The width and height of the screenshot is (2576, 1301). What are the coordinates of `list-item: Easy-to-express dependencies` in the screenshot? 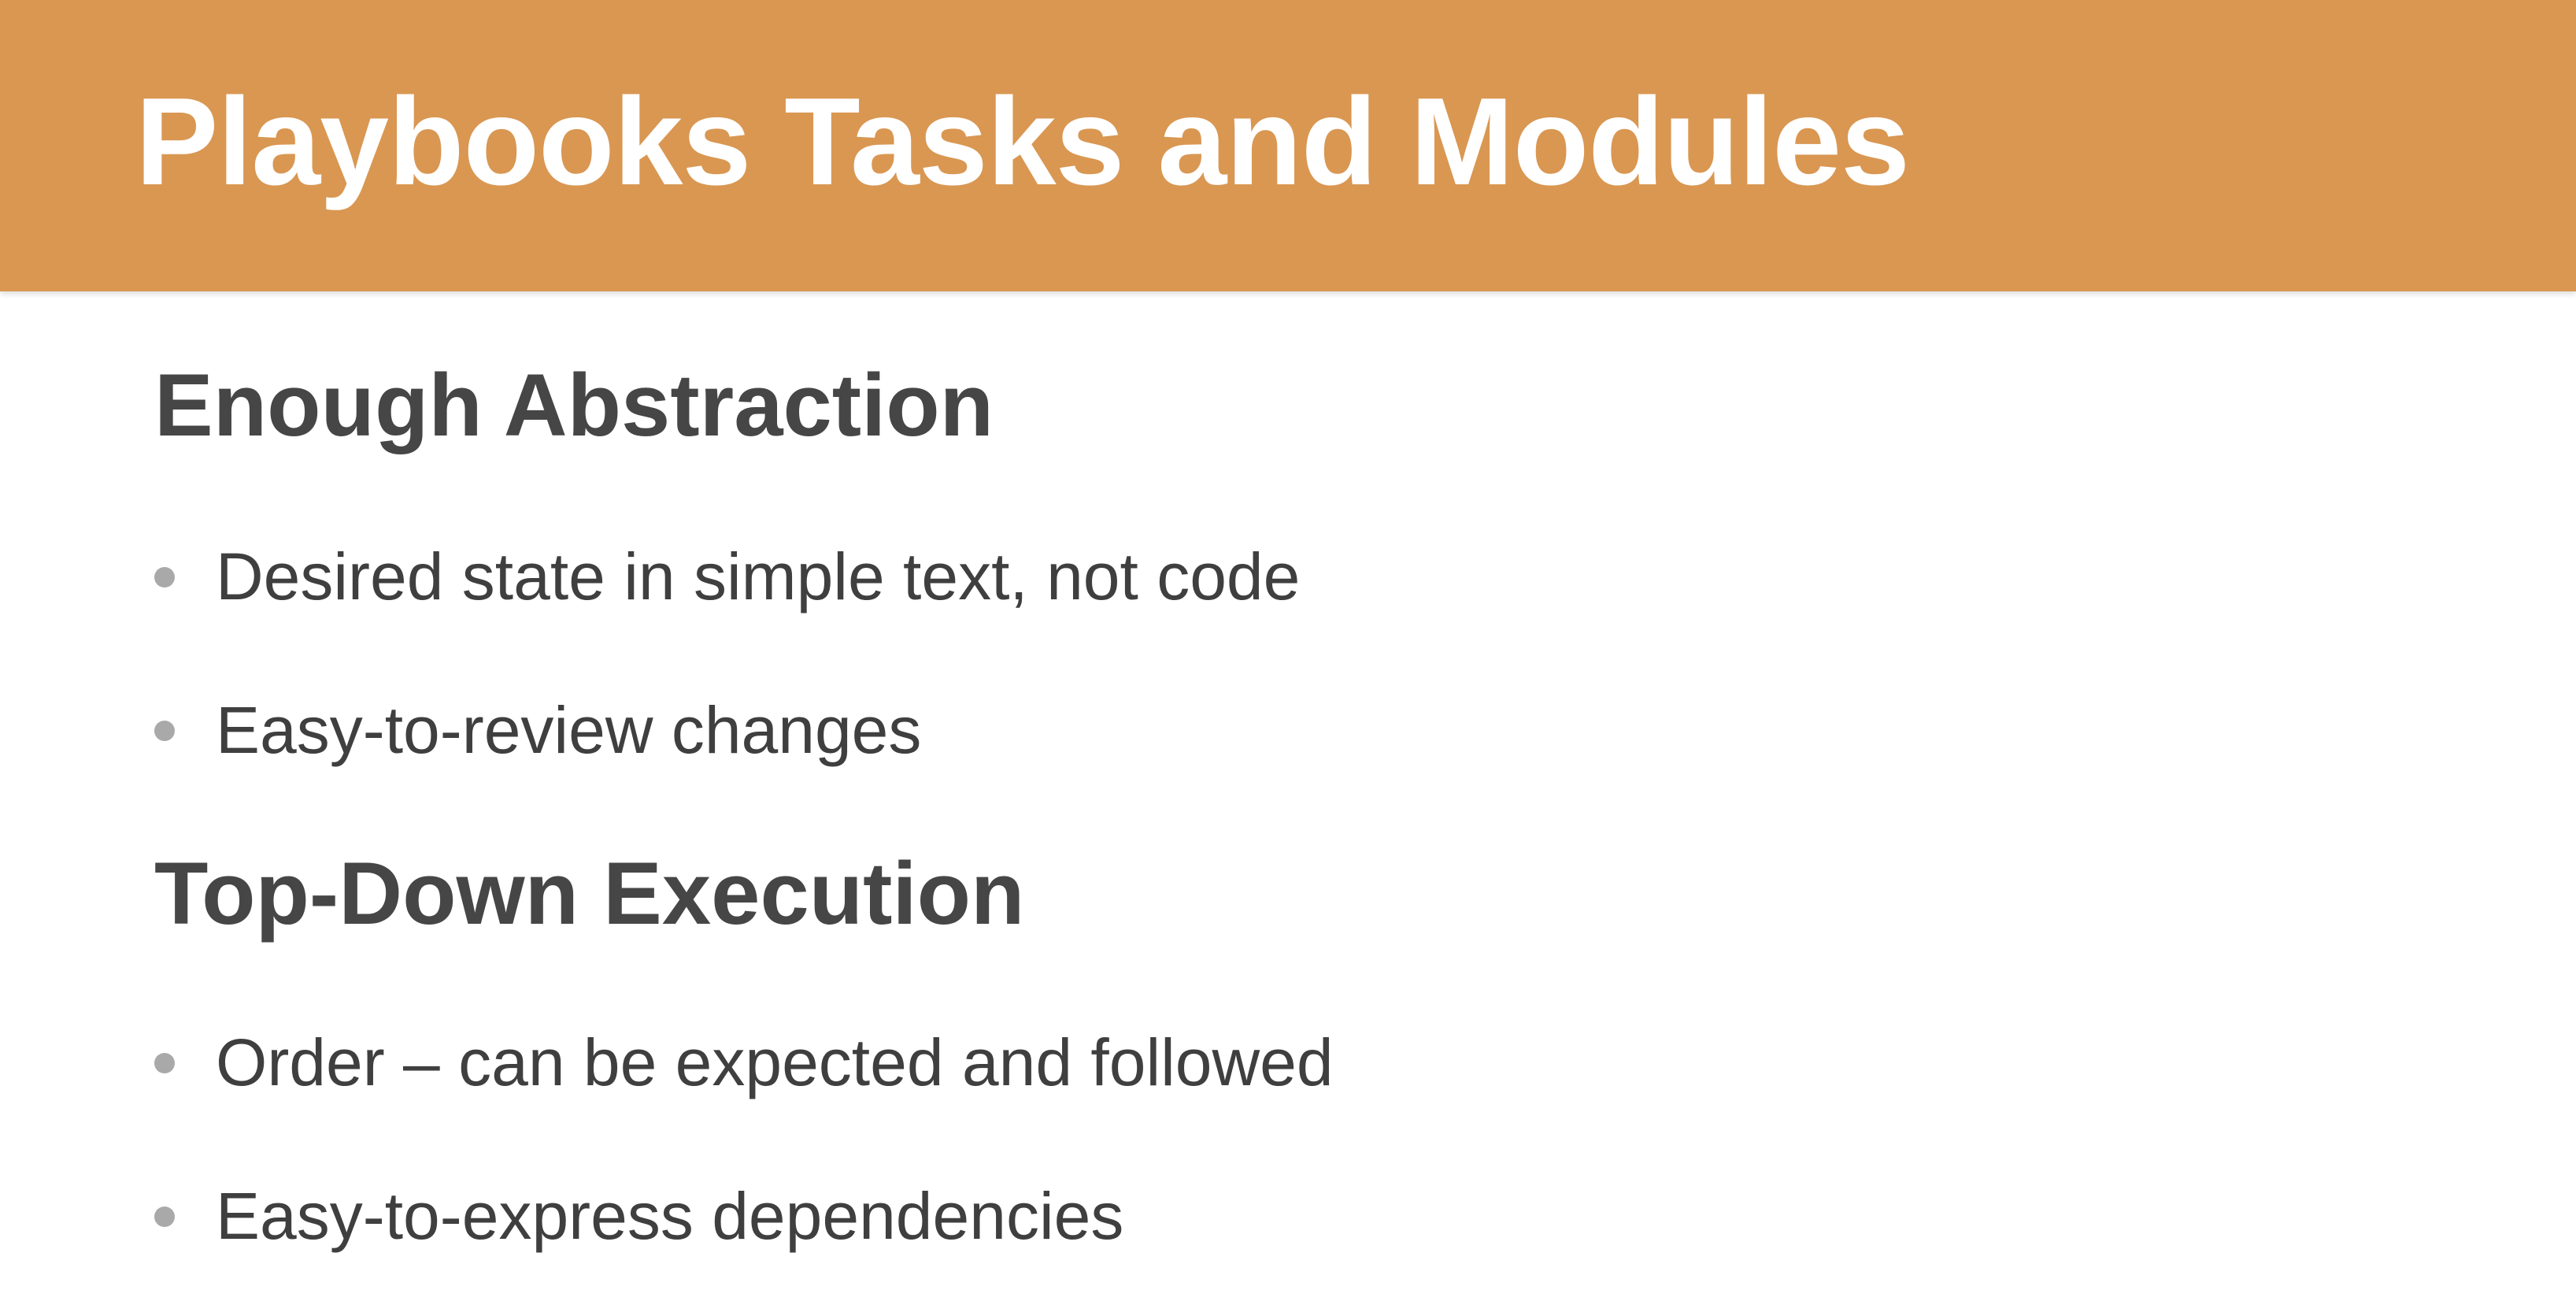 It's located at (744, 1216).